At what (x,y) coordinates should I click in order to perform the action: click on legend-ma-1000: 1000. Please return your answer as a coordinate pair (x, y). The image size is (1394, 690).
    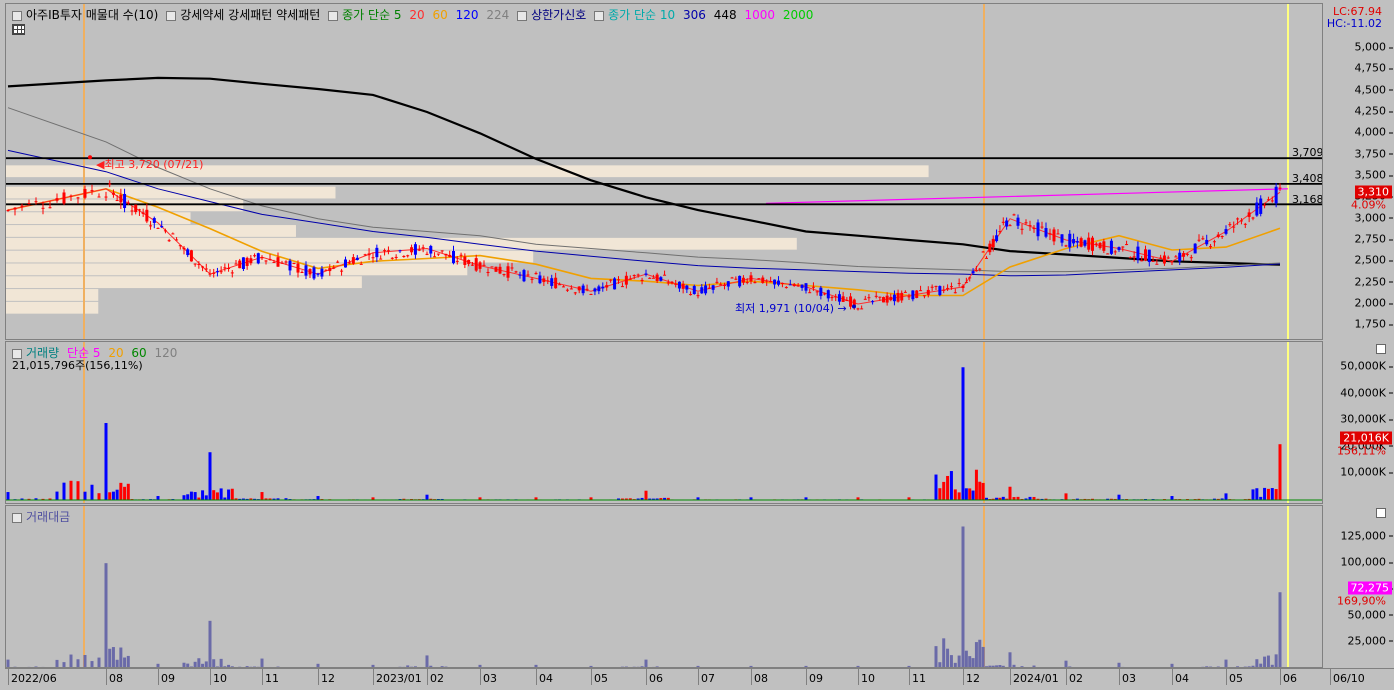
    Looking at the image, I should click on (759, 15).